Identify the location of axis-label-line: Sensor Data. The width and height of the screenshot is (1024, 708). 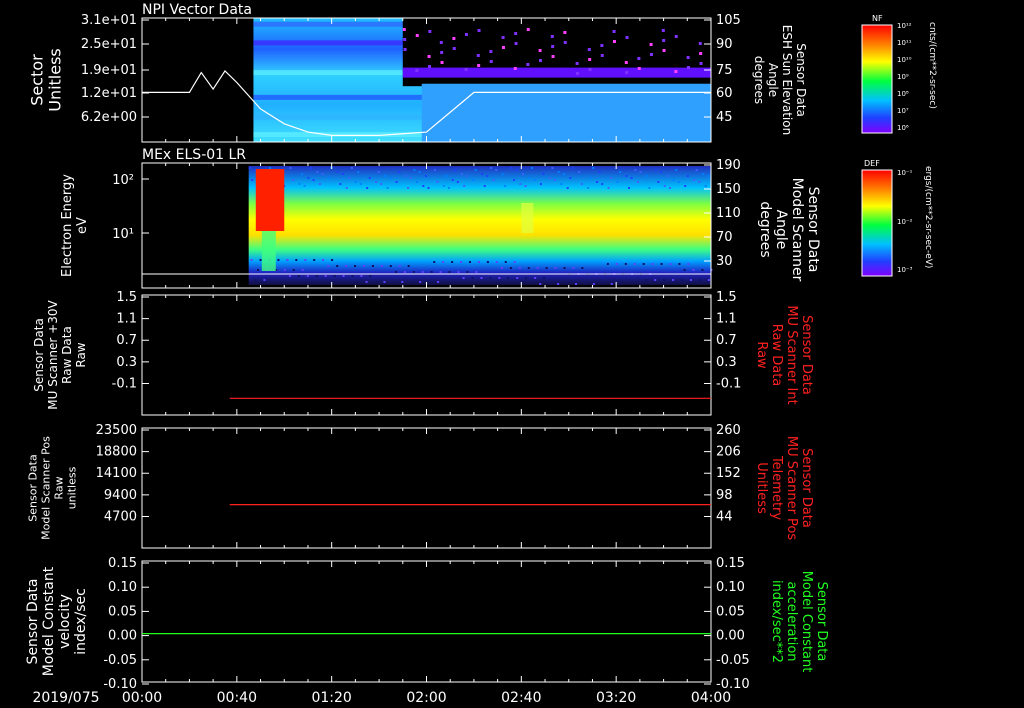
(806, 355).